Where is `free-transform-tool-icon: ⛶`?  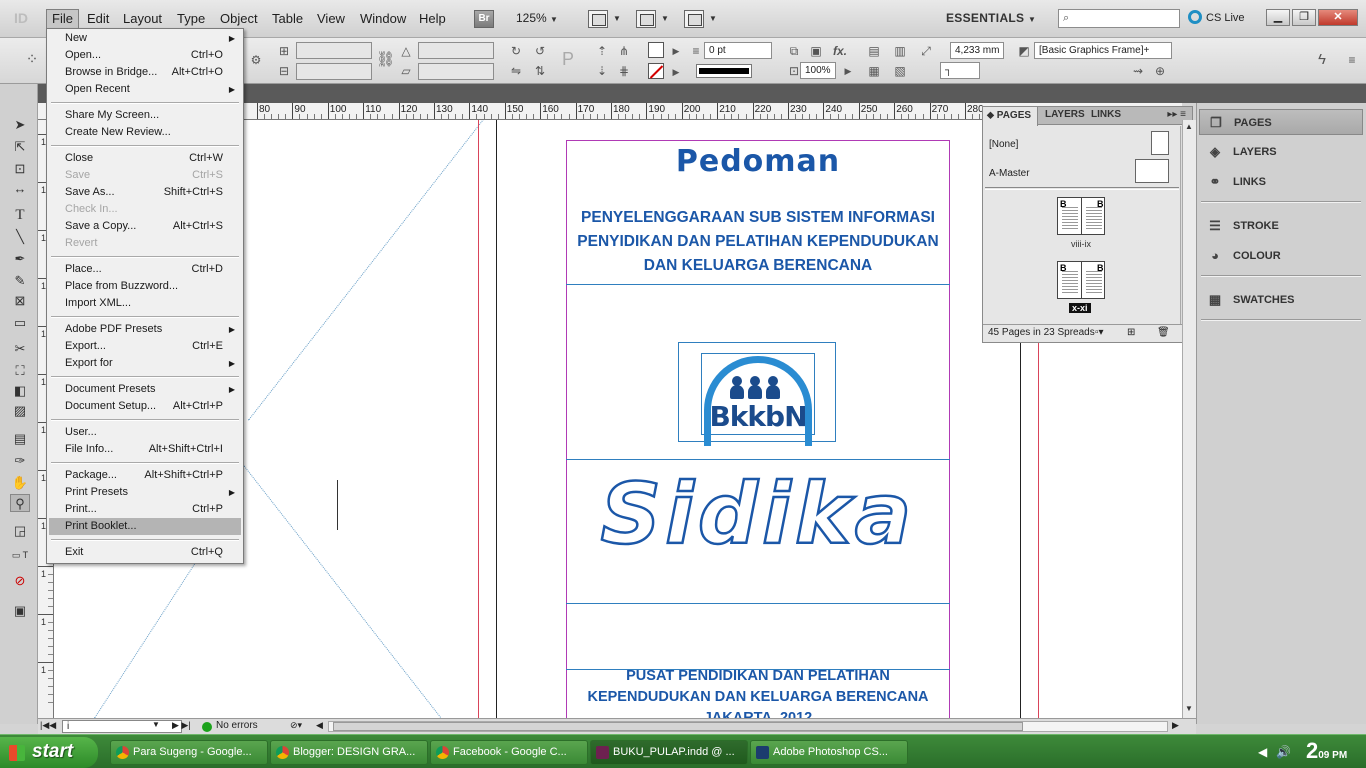 free-transform-tool-icon: ⛶ is located at coordinates (20, 371).